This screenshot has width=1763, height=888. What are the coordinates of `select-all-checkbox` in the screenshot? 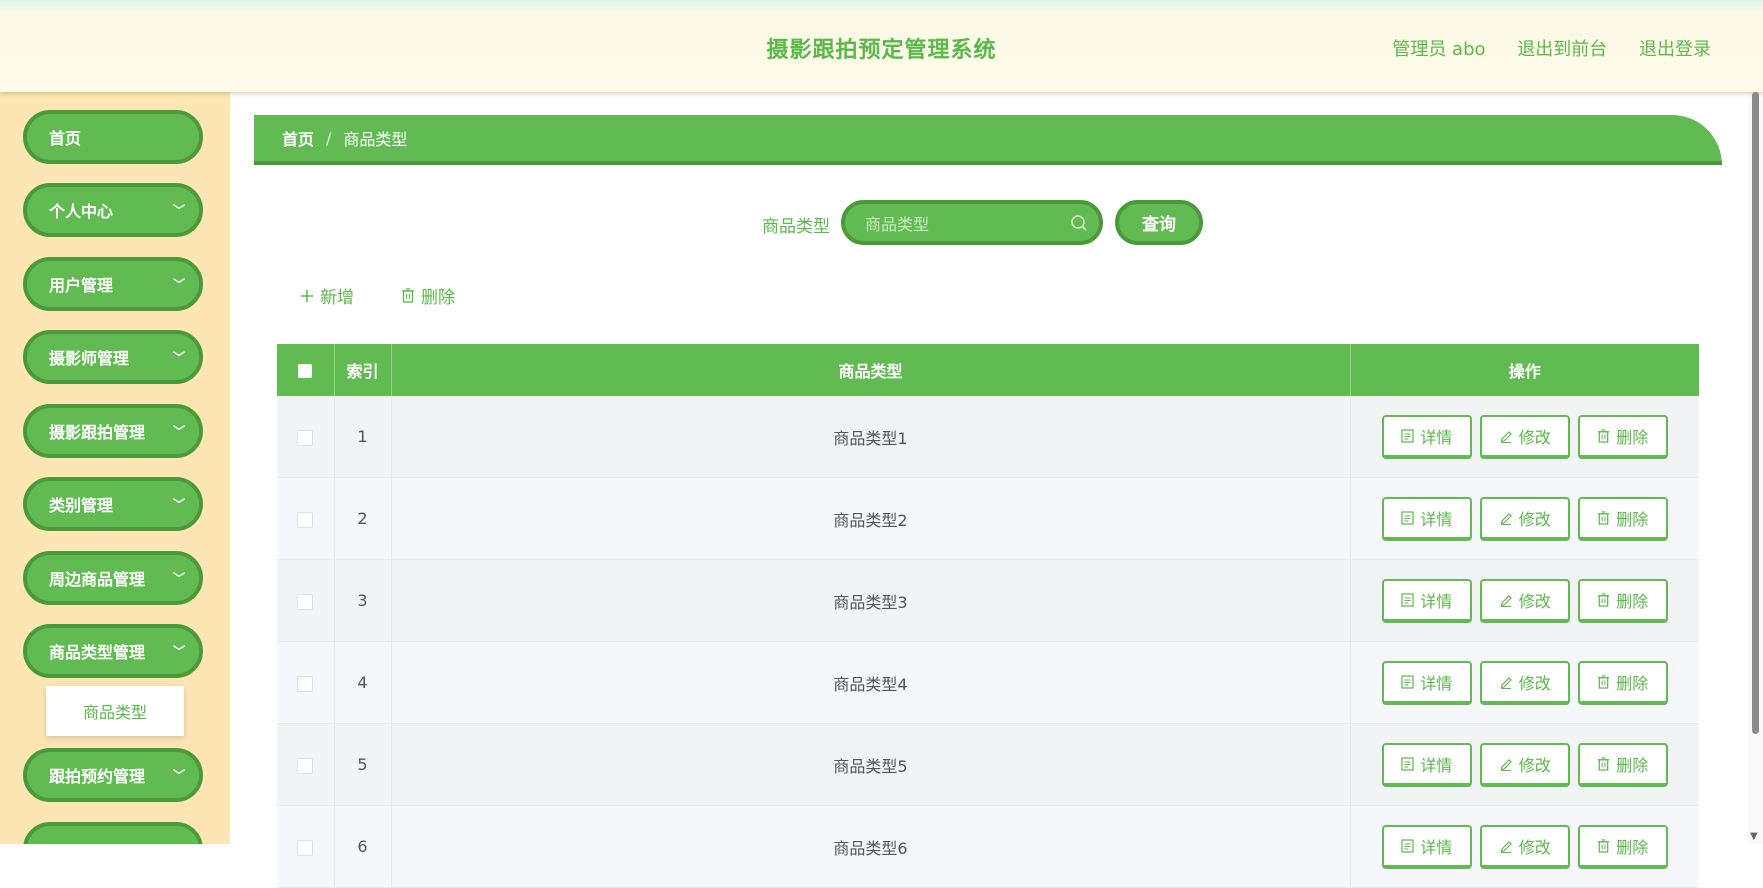 It's located at (305, 371).